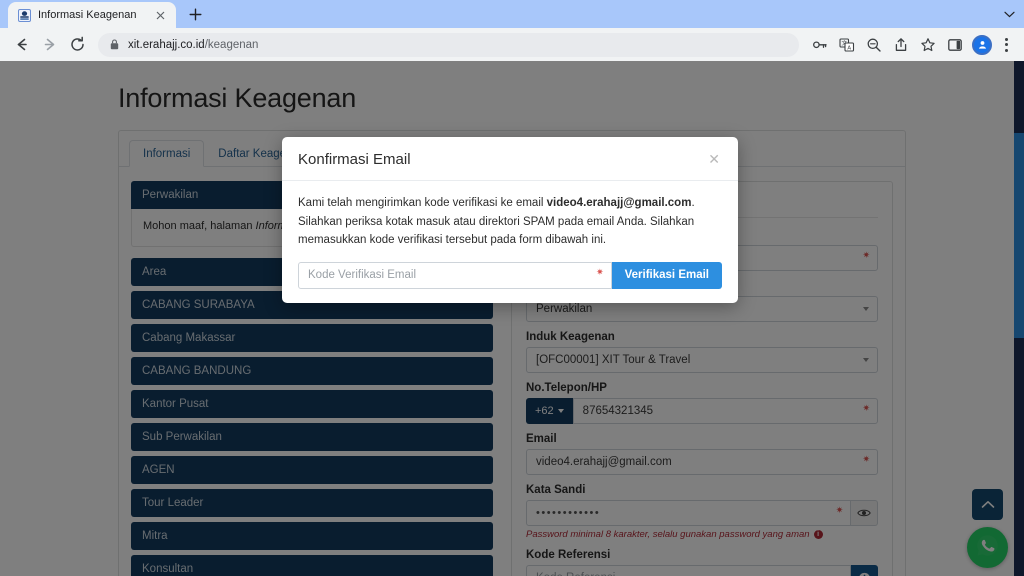 The image size is (1024, 576). What do you see at coordinates (455, 275) in the screenshot?
I see `verification-code-input: Kode Verifikasi Email ✷` at bounding box center [455, 275].